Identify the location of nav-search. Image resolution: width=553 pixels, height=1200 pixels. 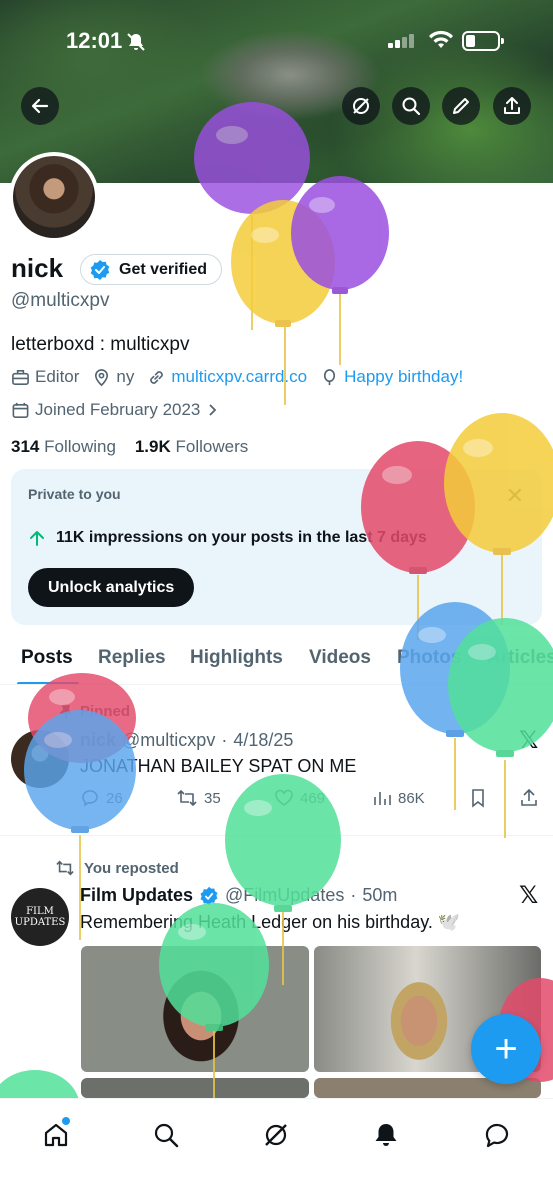
(166, 1135).